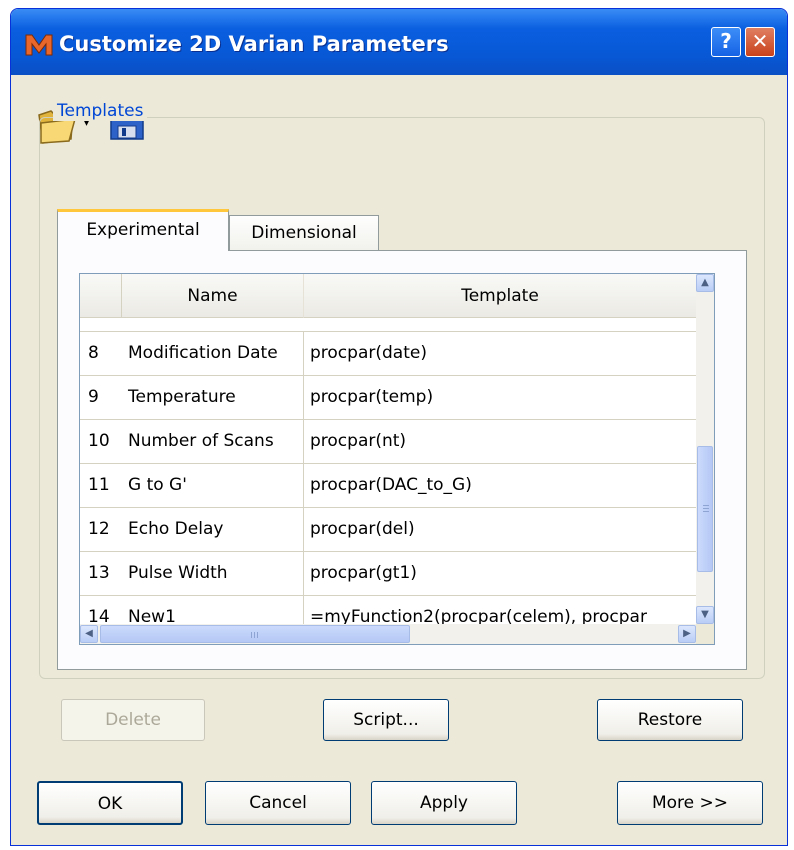 This screenshot has height=850, width=794. I want to click on tab-dimensional: Dimensional, so click(304, 233).